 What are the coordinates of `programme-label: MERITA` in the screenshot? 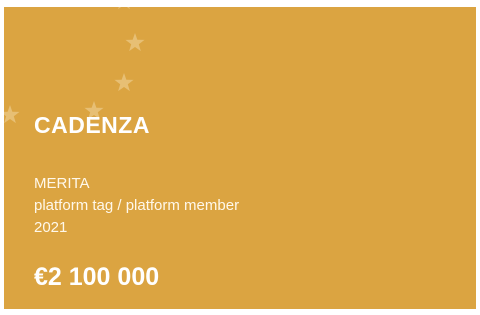 It's located at (62, 183).